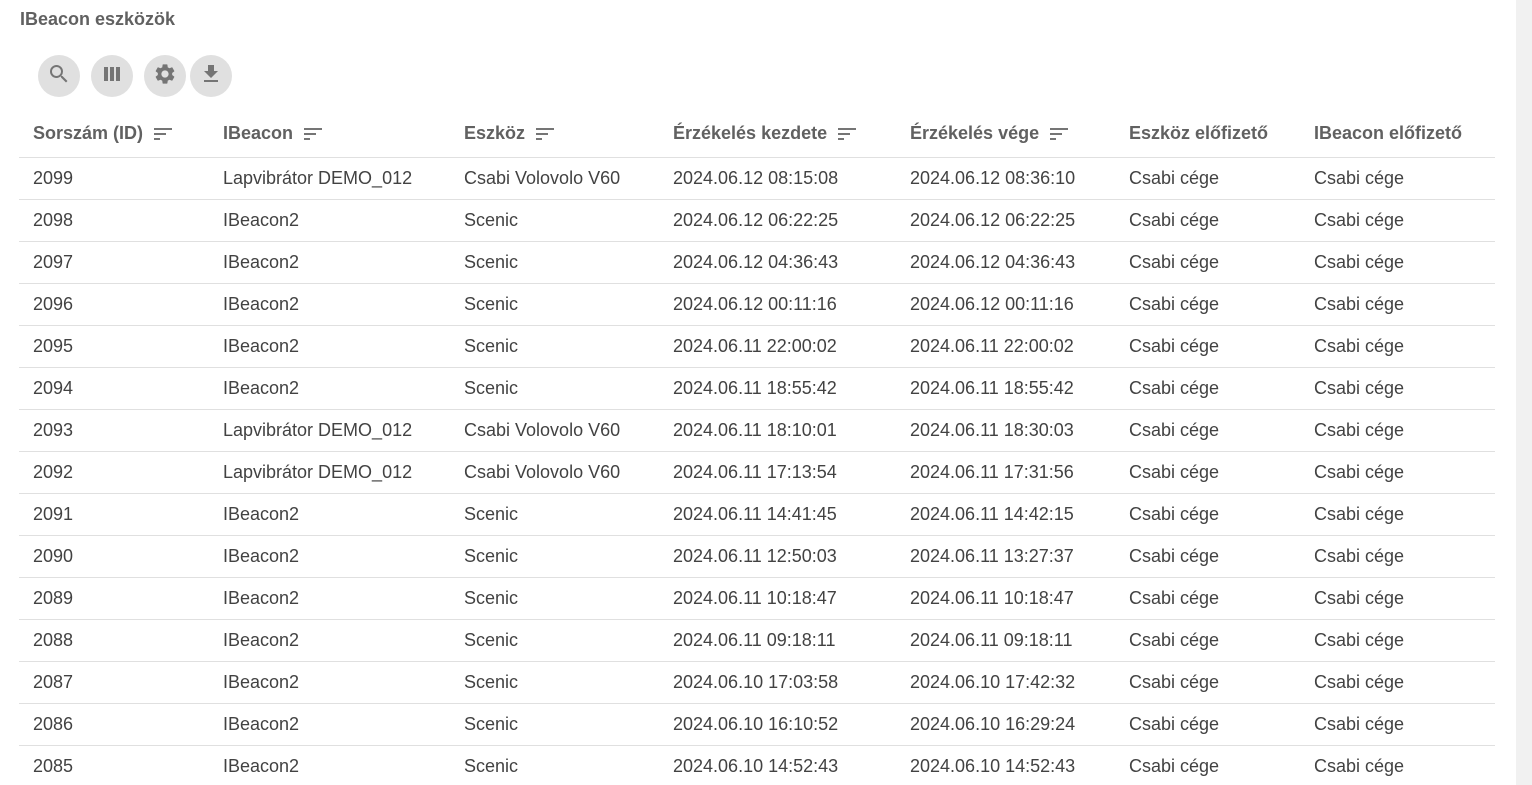 The image size is (1532, 785). What do you see at coordinates (329, 430) in the screenshot?
I see `table-cell: Lapvibrátor DEMO_012` at bounding box center [329, 430].